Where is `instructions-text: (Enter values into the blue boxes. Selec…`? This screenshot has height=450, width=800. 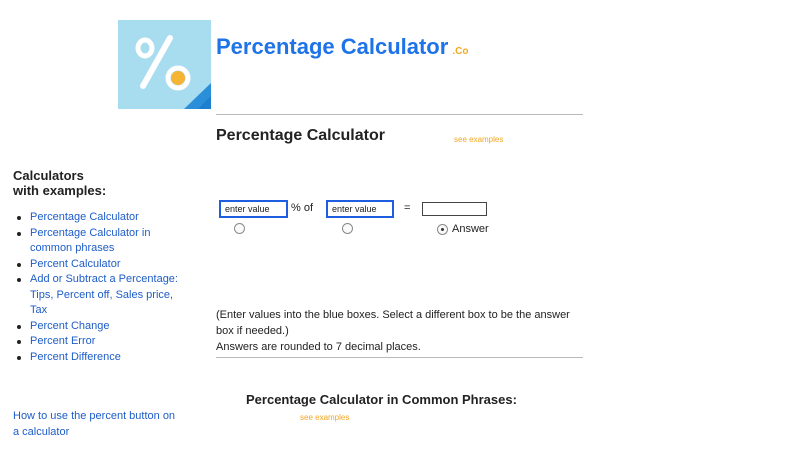
instructions-text: (Enter values into the blue boxes. Selec… is located at coordinates (393, 323).